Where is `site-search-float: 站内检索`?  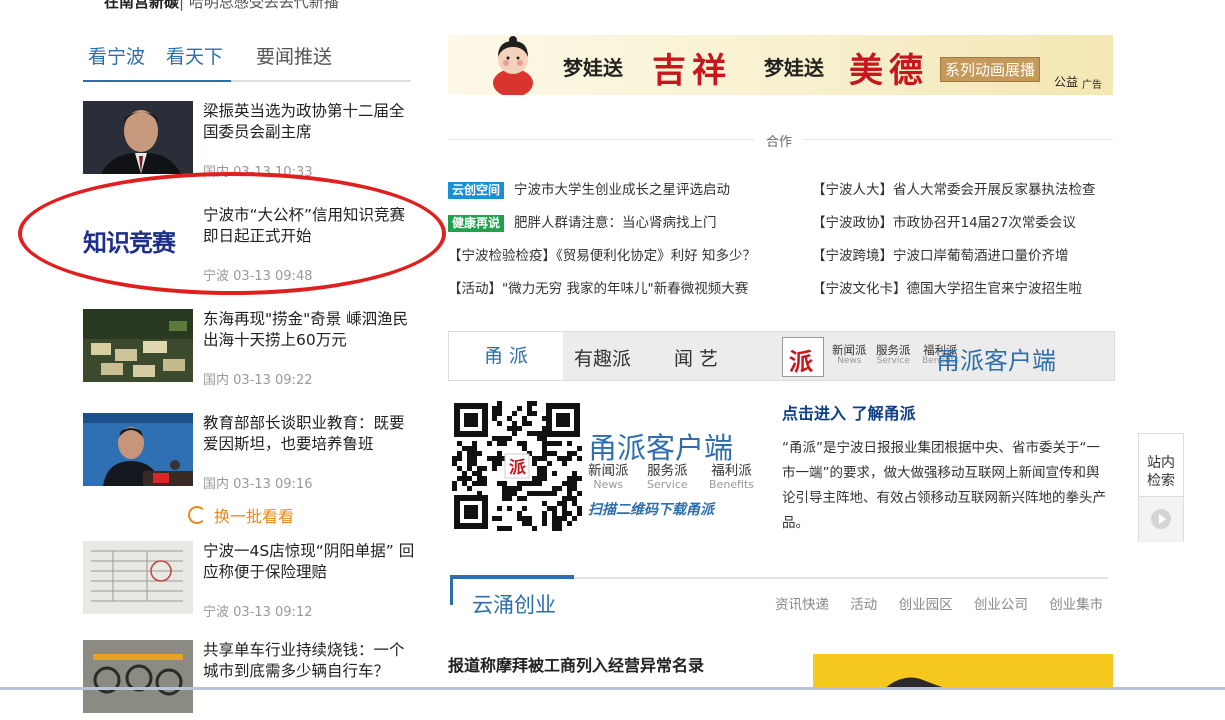
site-search-float: 站内检索 is located at coordinates (1161, 487).